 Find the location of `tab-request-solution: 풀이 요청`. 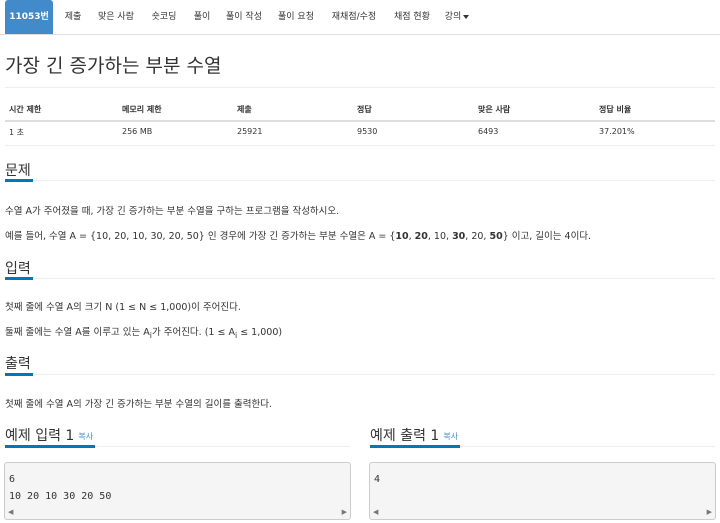

tab-request-solution: 풀이 요청 is located at coordinates (296, 17).